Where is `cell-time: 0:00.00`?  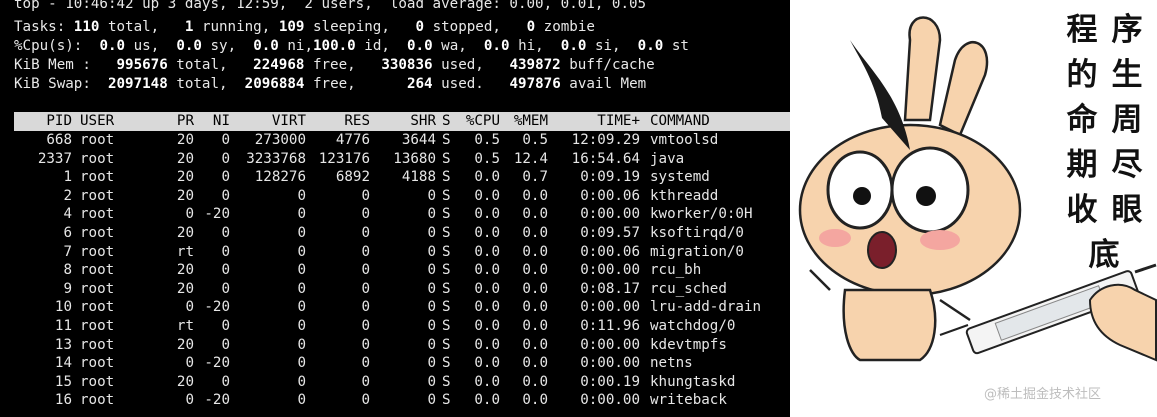
cell-time: 0:00.00 is located at coordinates (610, 214).